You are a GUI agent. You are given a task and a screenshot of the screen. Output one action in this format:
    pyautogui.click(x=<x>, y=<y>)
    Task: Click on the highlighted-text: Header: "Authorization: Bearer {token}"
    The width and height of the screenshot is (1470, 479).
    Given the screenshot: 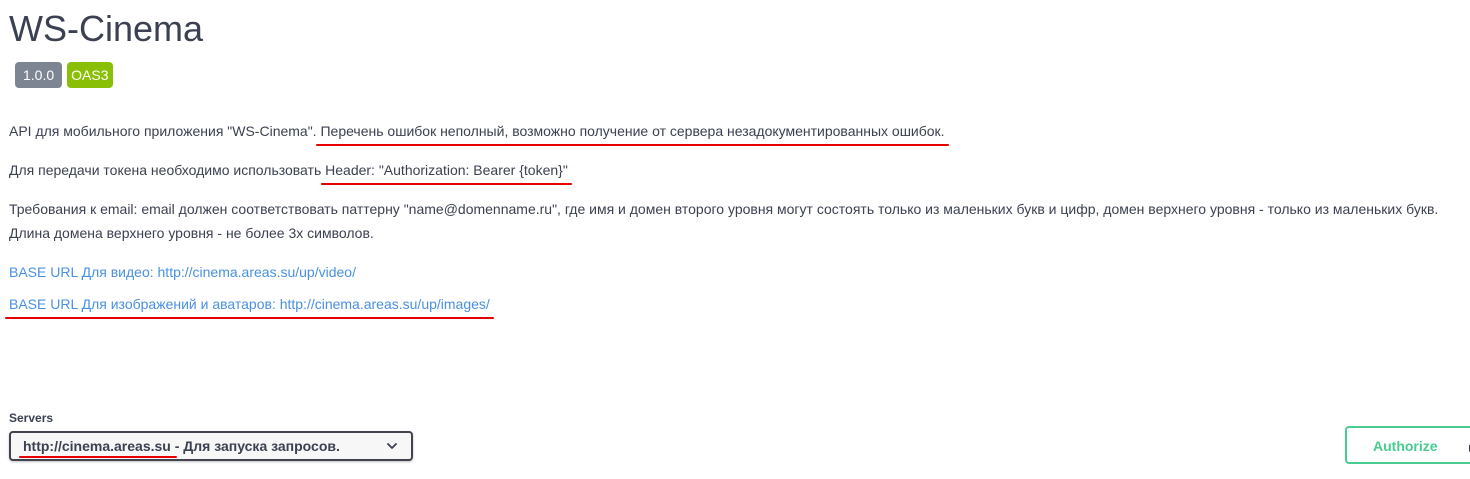 What is the action you would take?
    pyautogui.click(x=446, y=171)
    